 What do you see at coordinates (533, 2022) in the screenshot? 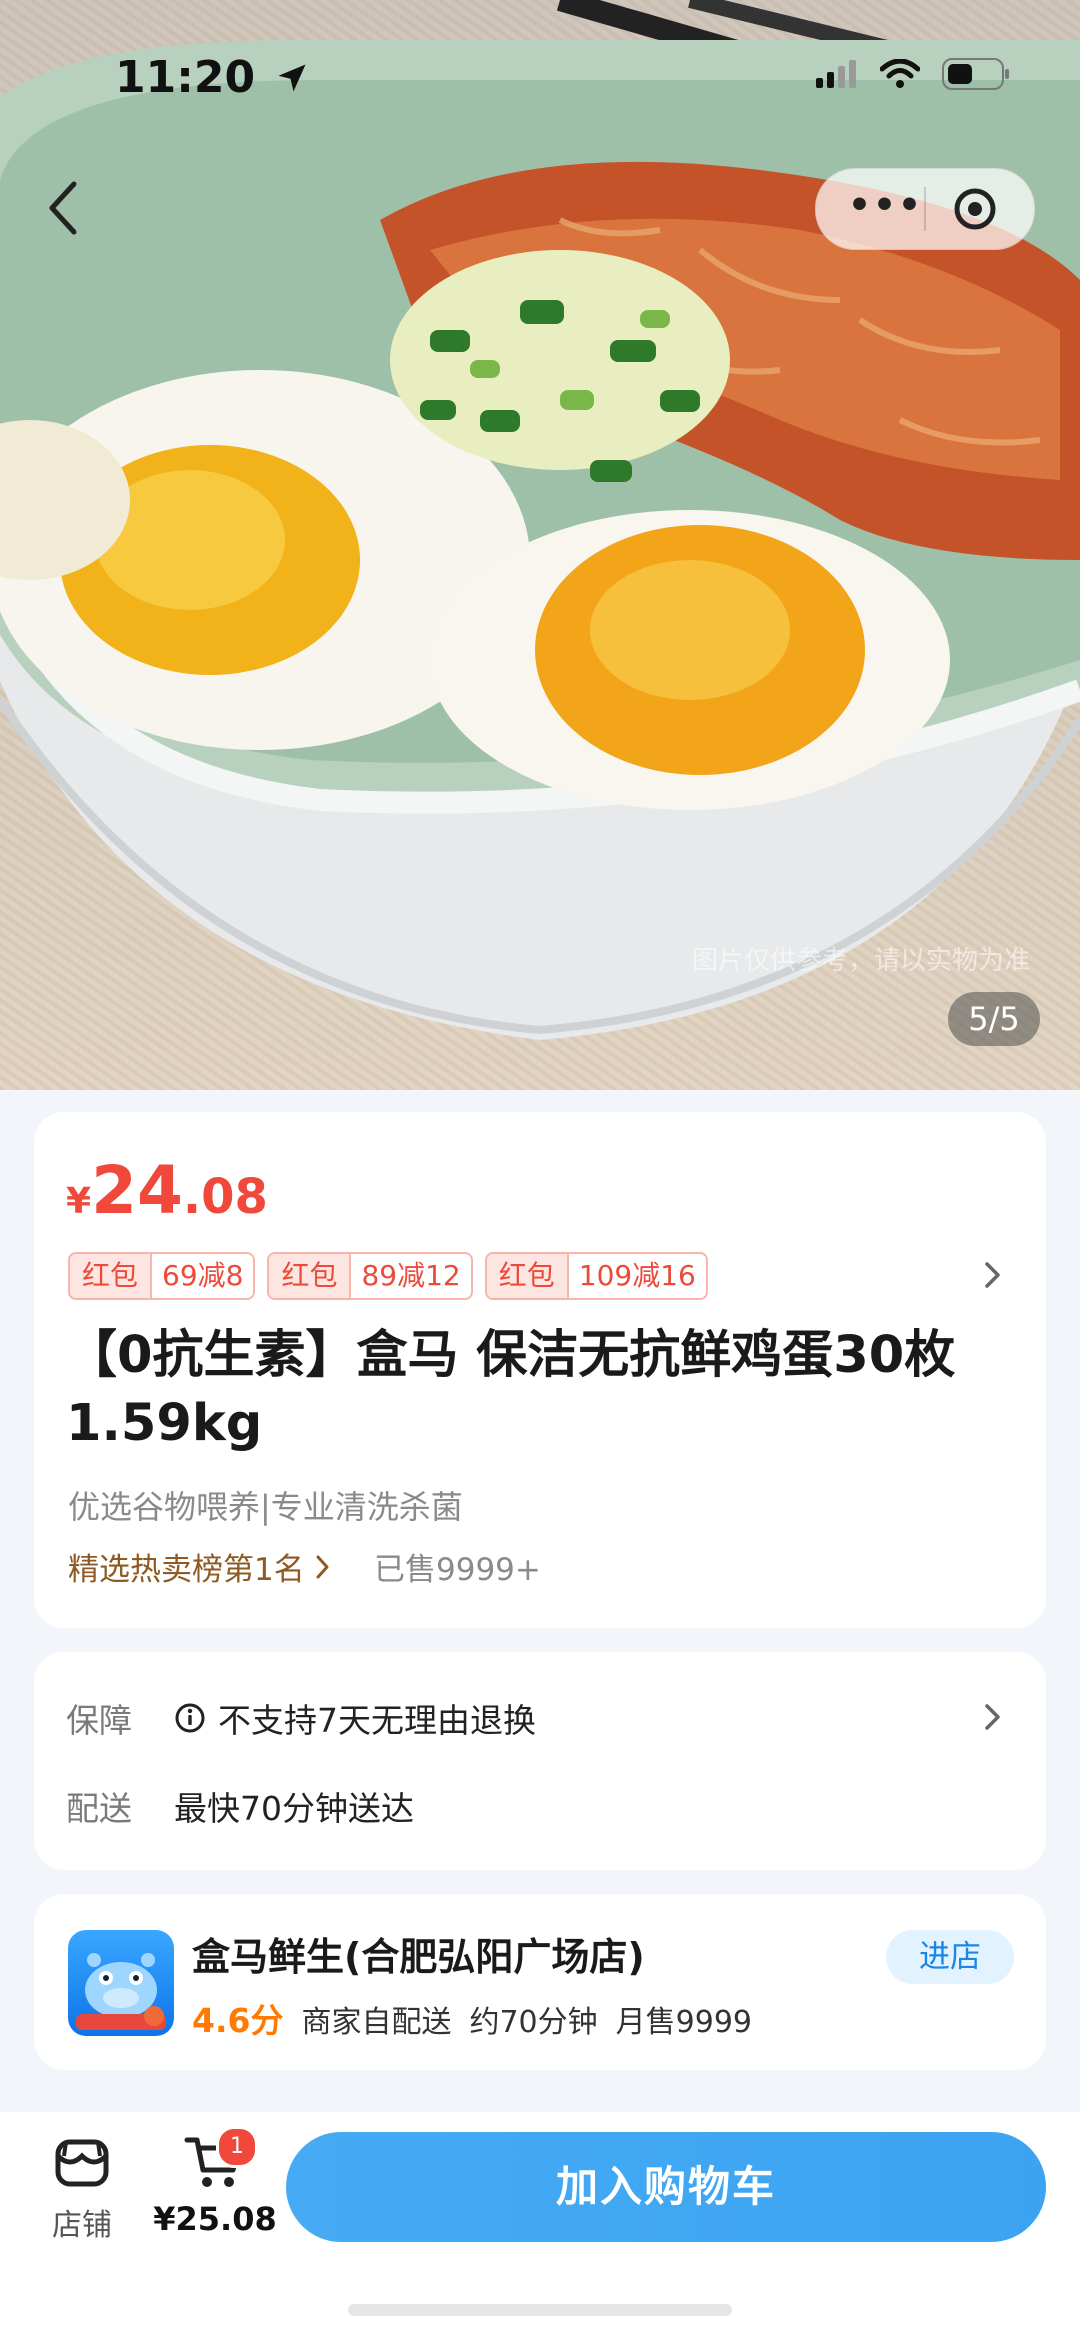
I see `store-eta: 约70分钟` at bounding box center [533, 2022].